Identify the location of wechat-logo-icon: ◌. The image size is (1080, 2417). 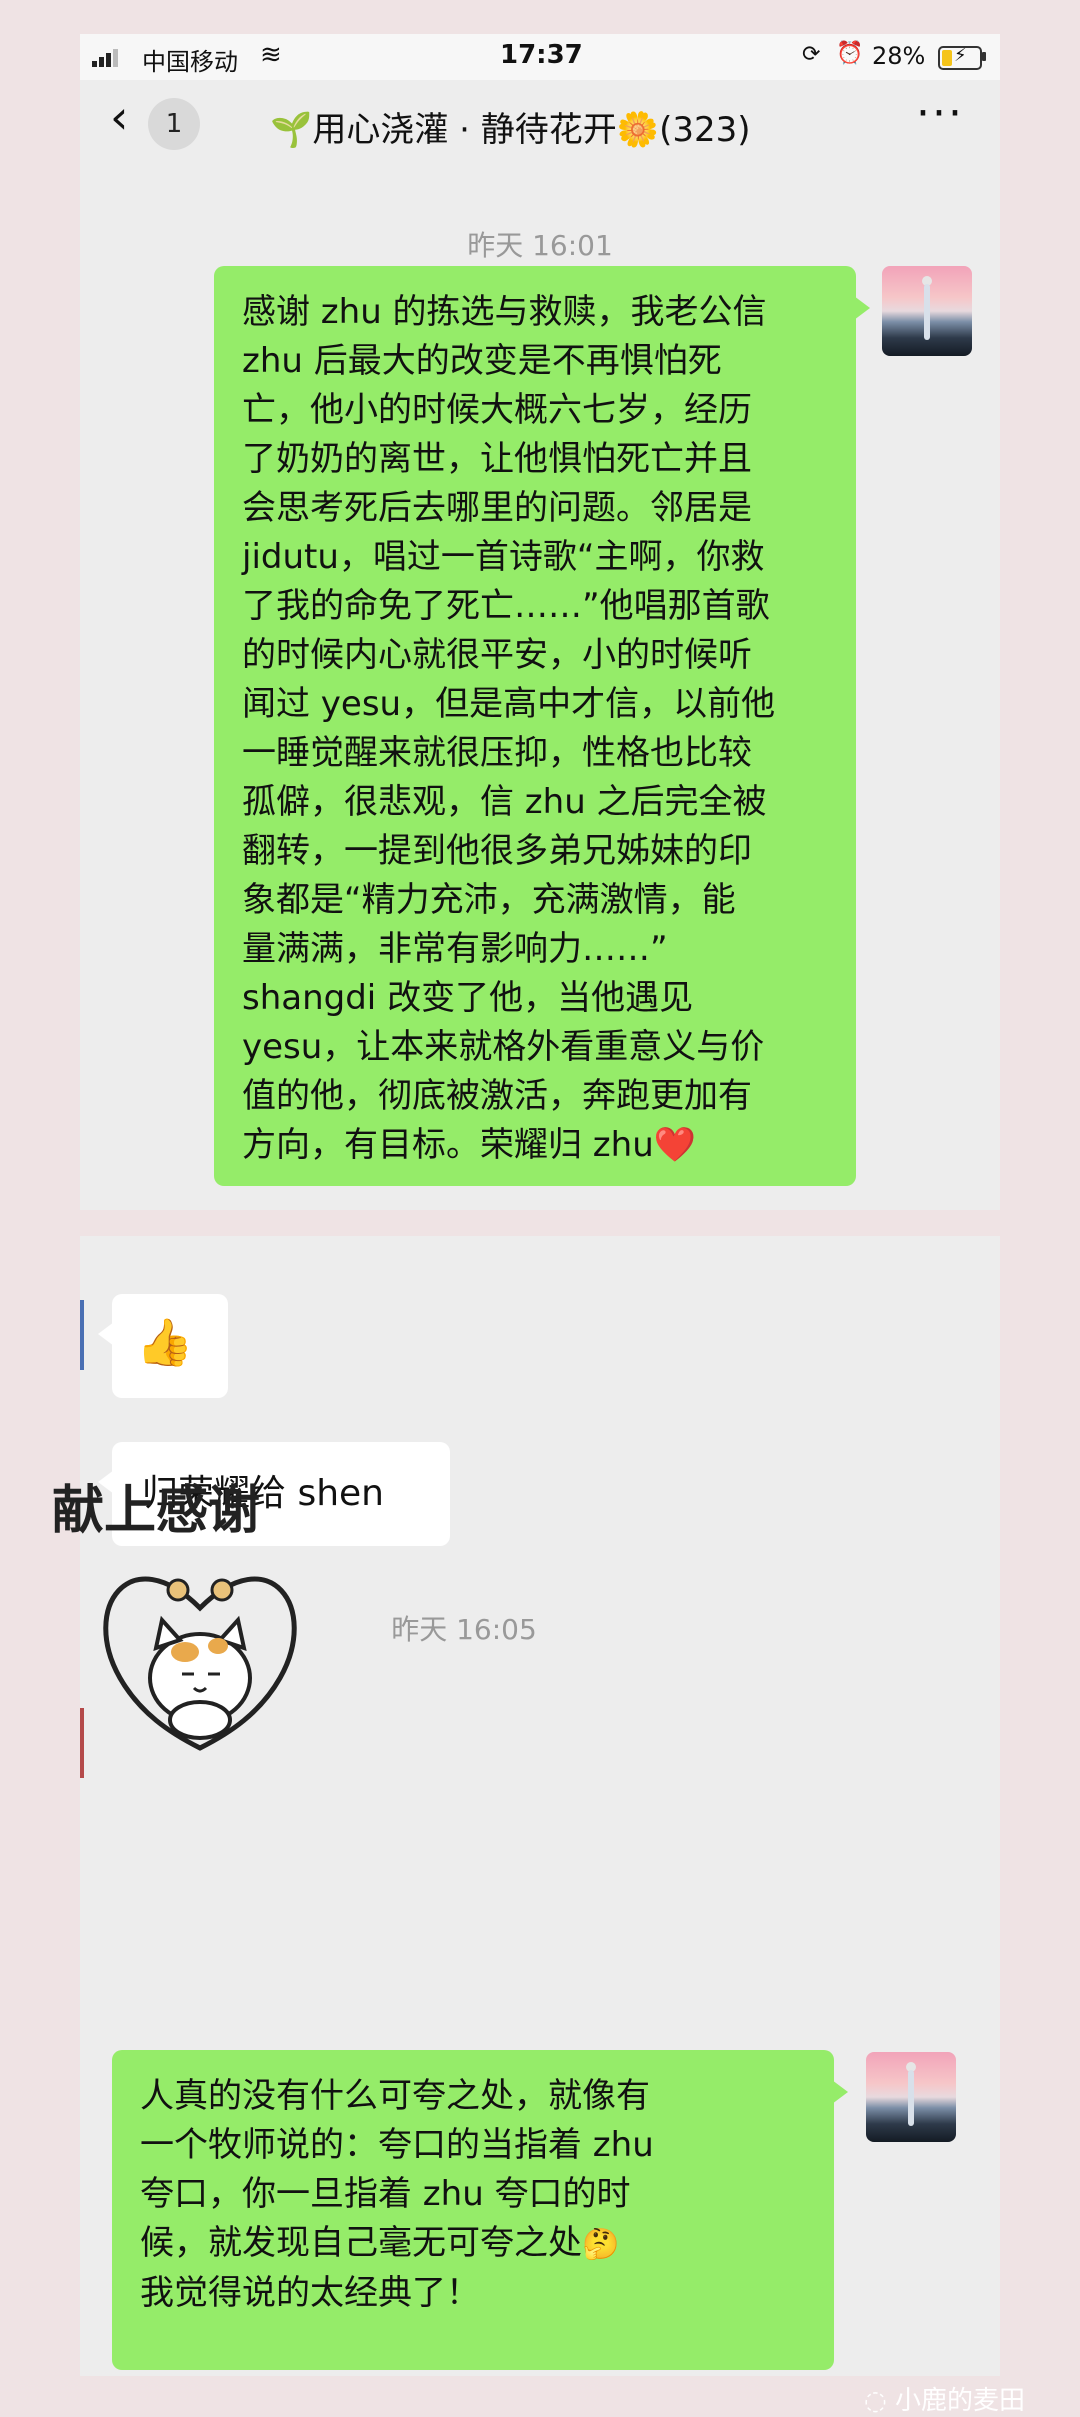
(879, 2401).